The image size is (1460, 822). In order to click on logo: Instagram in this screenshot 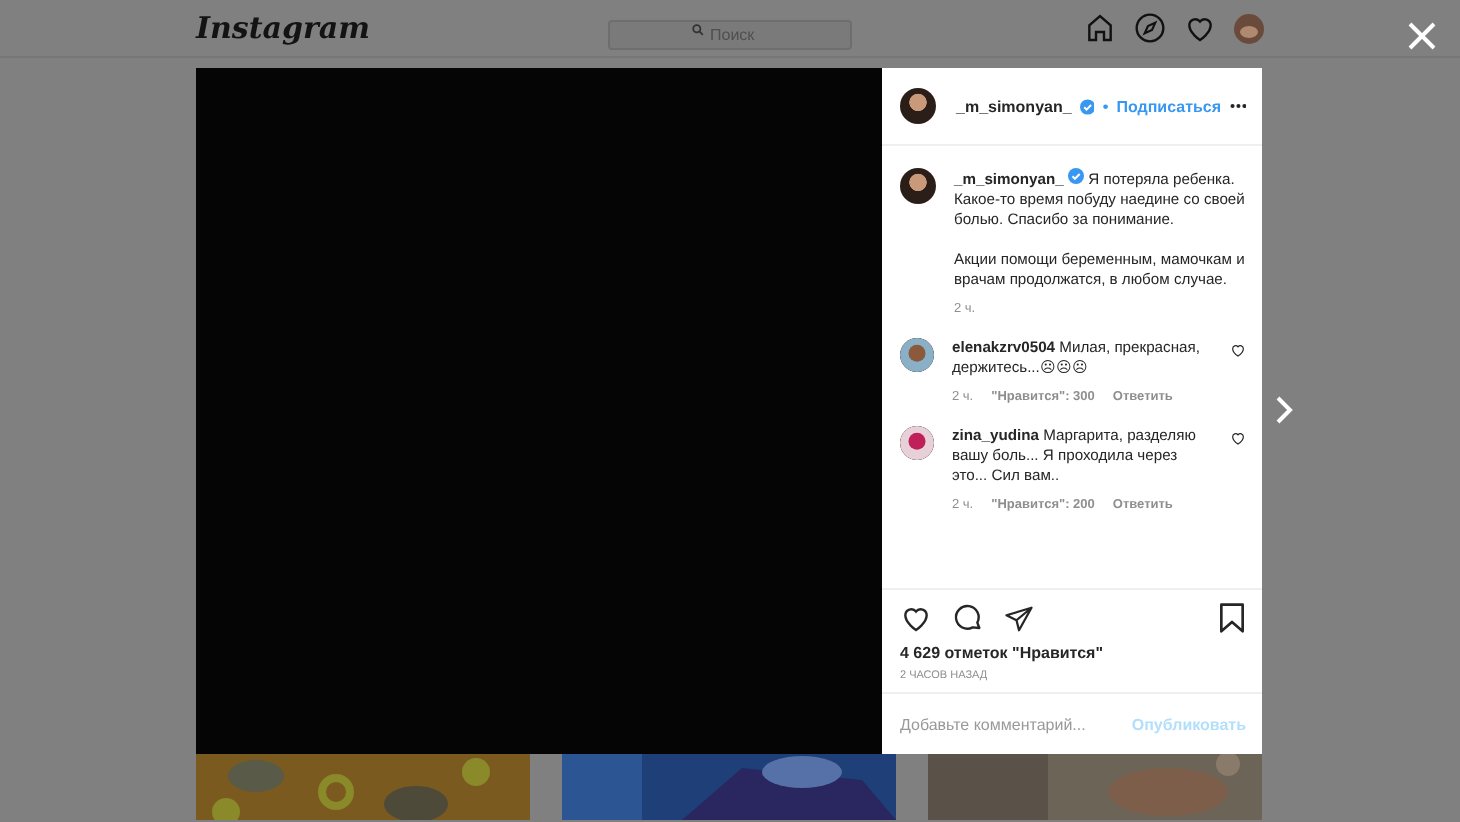, I will do `click(316, 28)`.